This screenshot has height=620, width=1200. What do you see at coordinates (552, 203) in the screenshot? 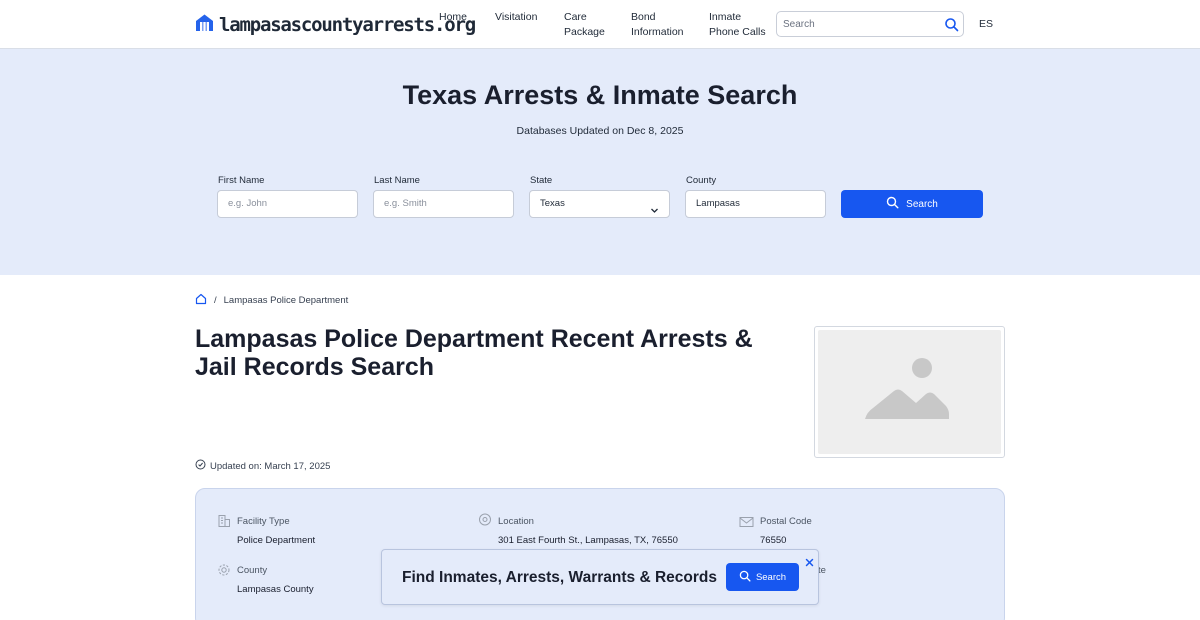
I see `state-select-value: Texas` at bounding box center [552, 203].